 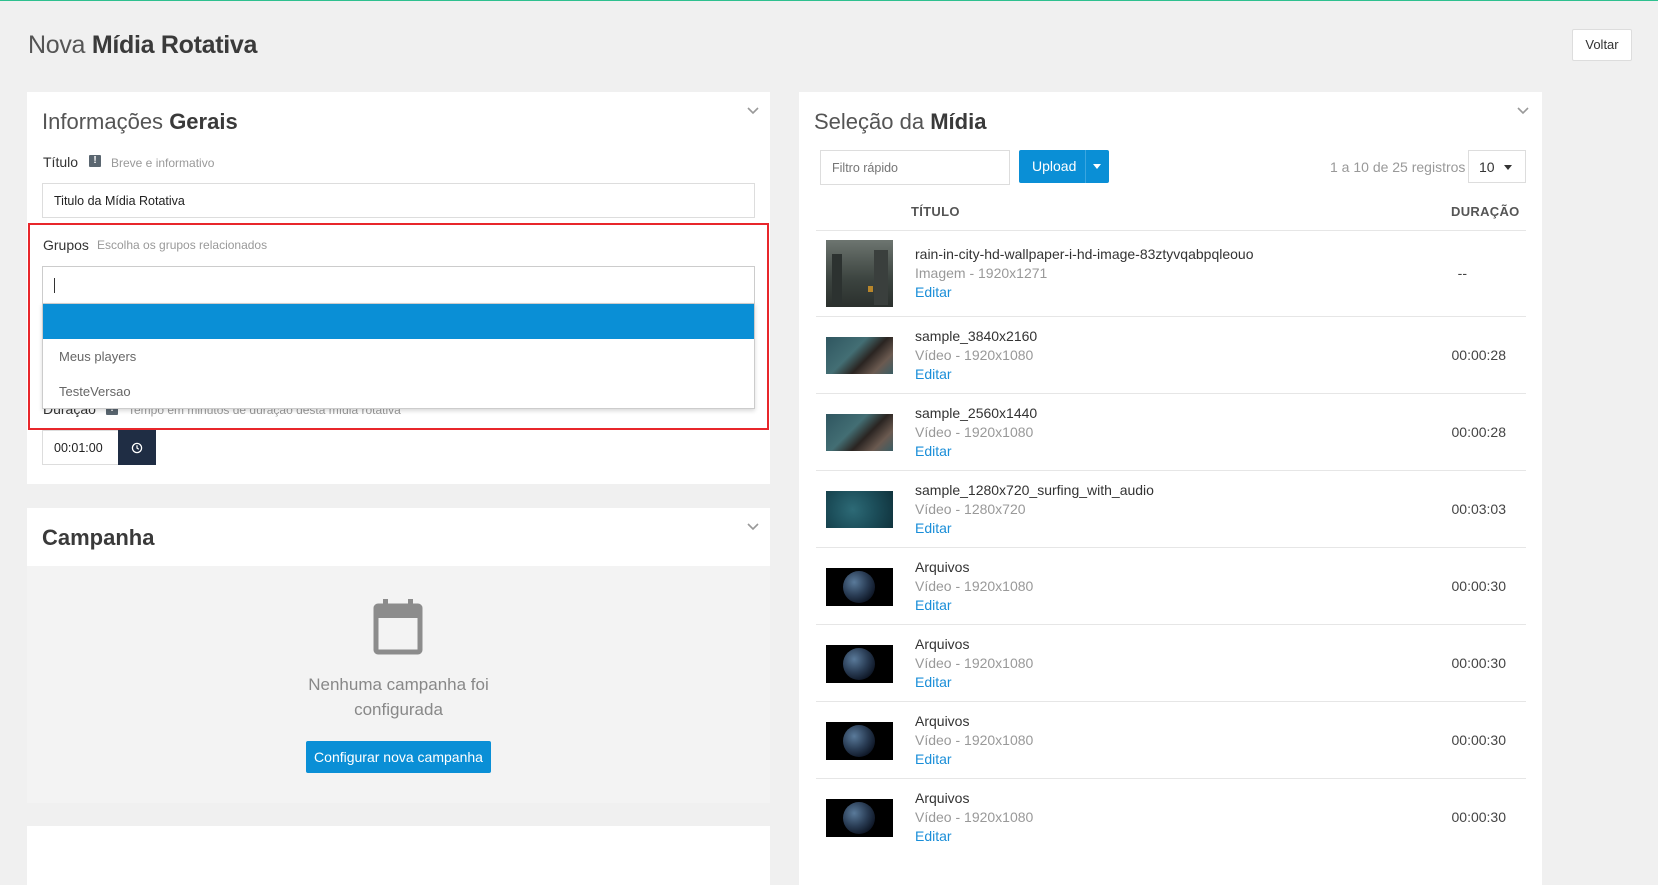 I want to click on media-title: sample_3840x2160, so click(x=976, y=336).